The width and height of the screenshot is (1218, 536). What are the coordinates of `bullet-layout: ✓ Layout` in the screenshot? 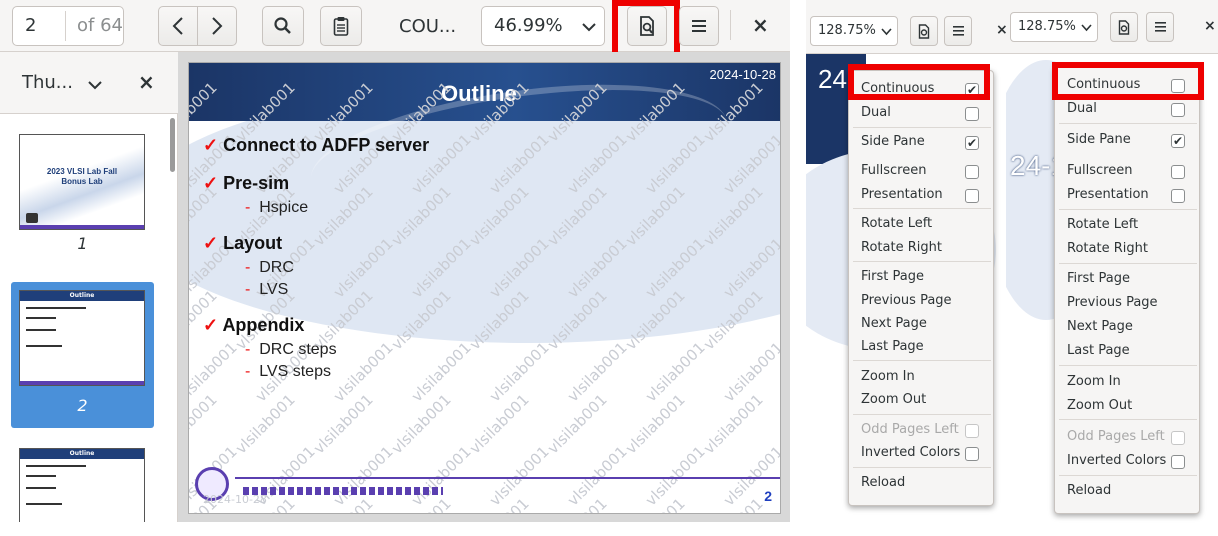 It's located at (243, 243).